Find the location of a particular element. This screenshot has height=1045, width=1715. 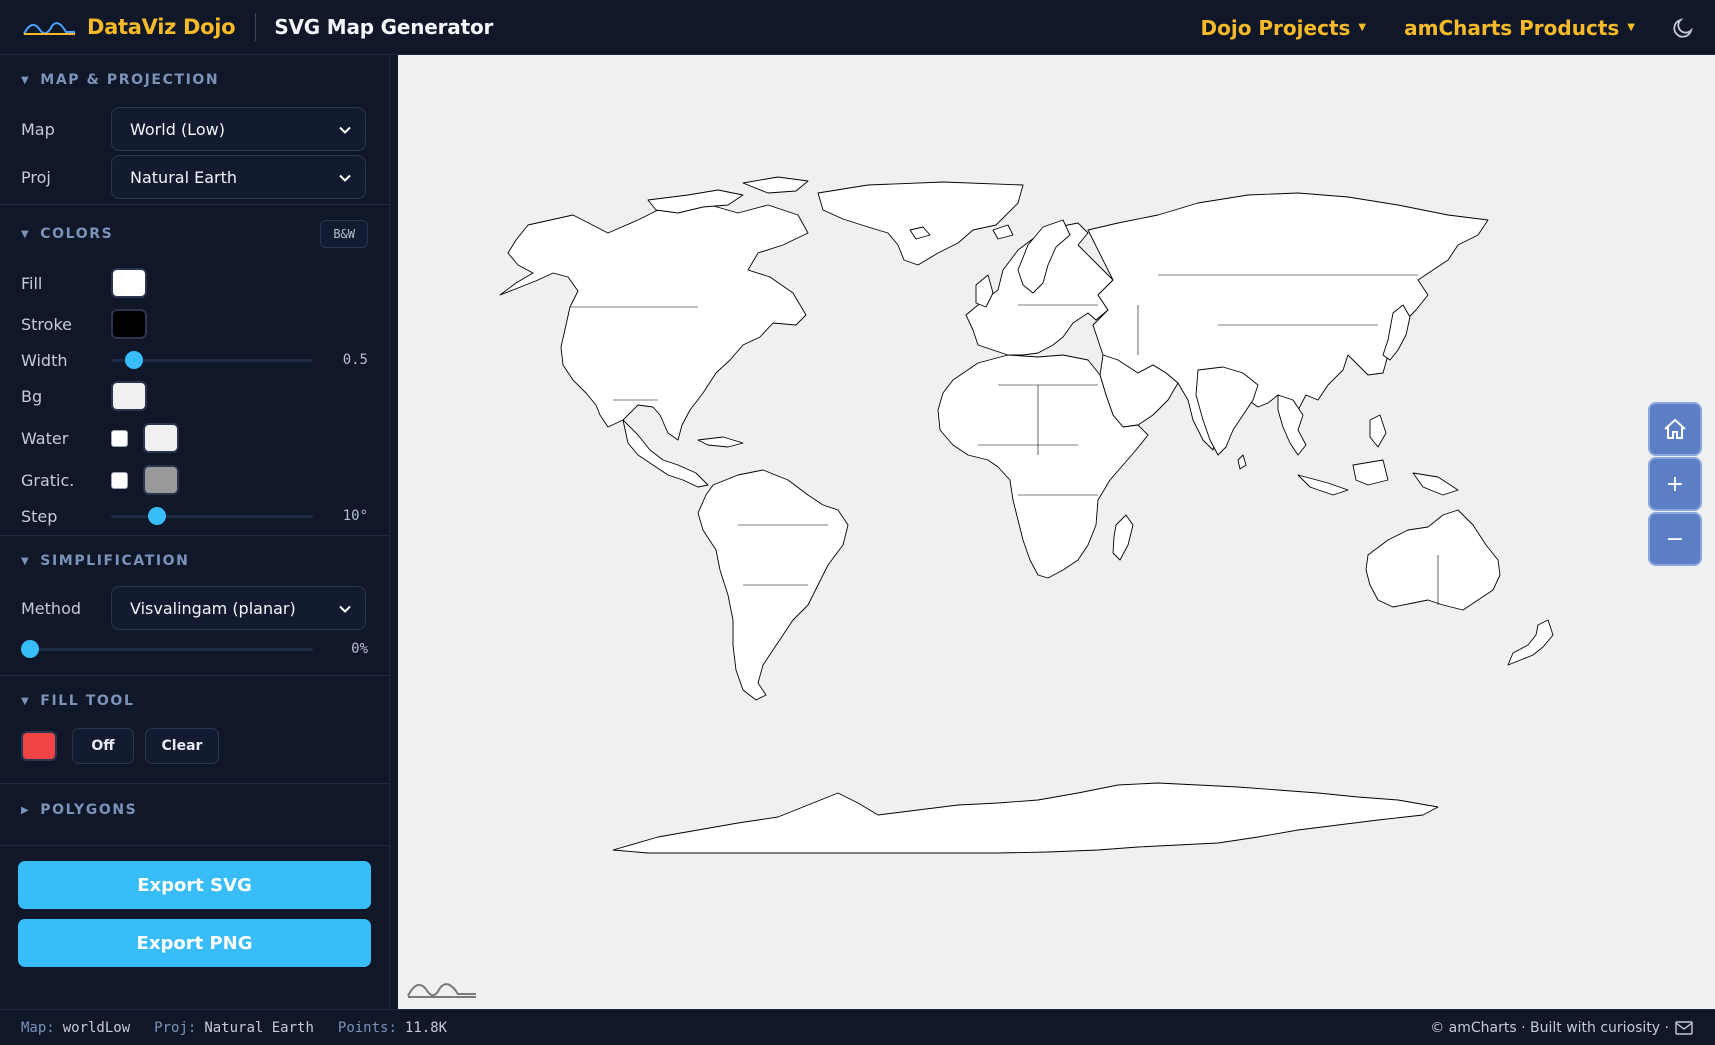

graticule-checkbox is located at coordinates (119, 480).